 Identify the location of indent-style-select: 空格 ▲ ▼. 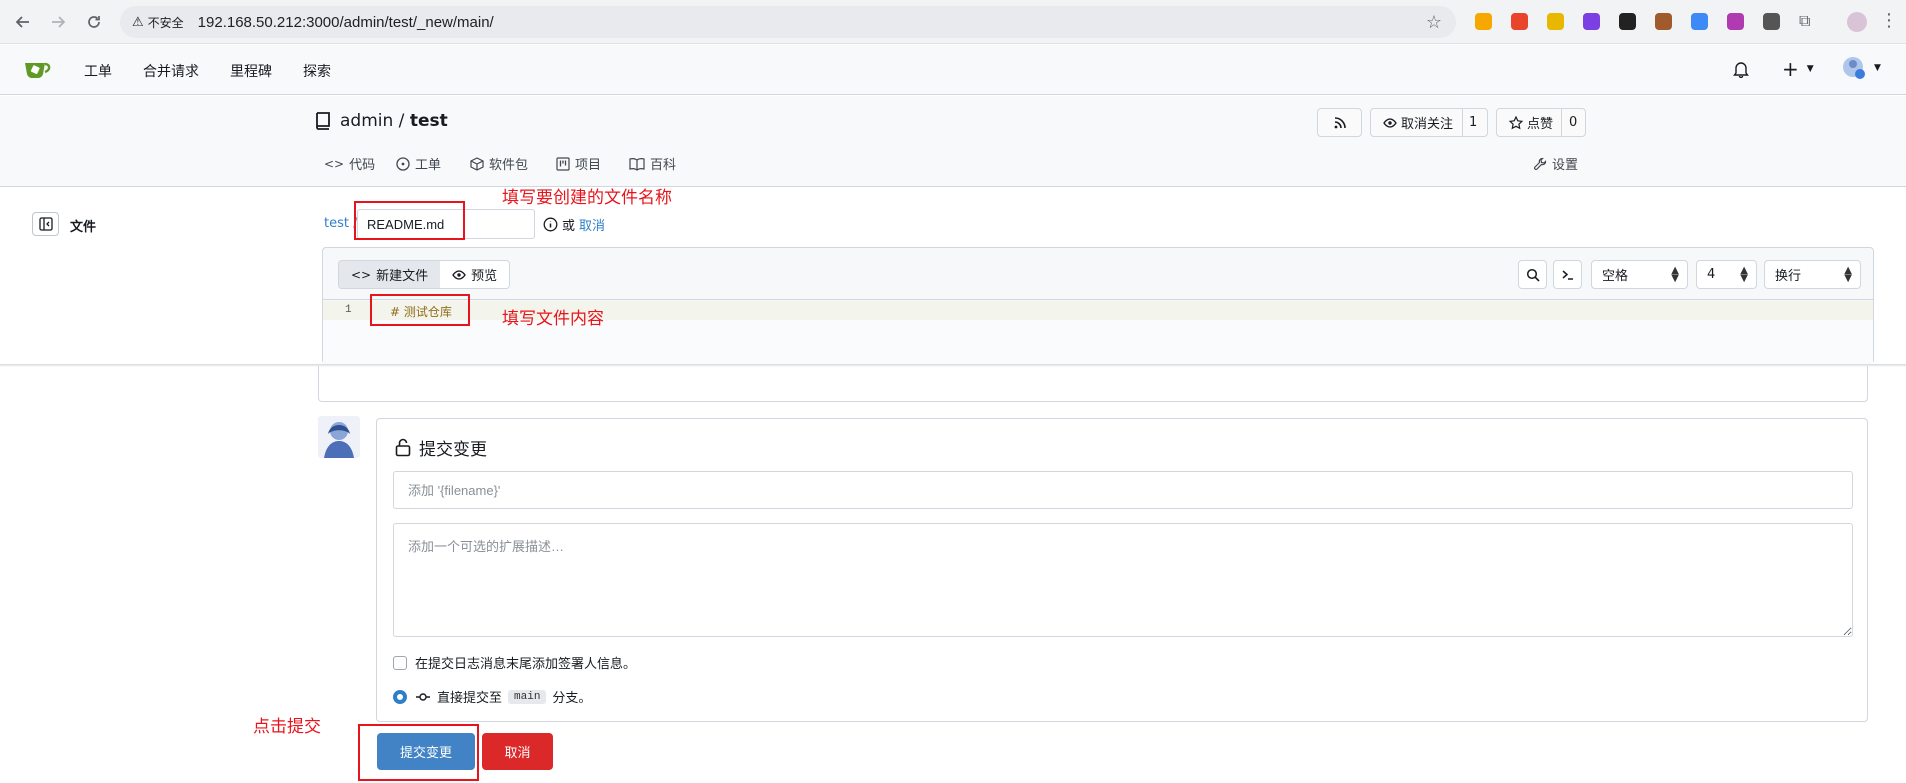
(1639, 274).